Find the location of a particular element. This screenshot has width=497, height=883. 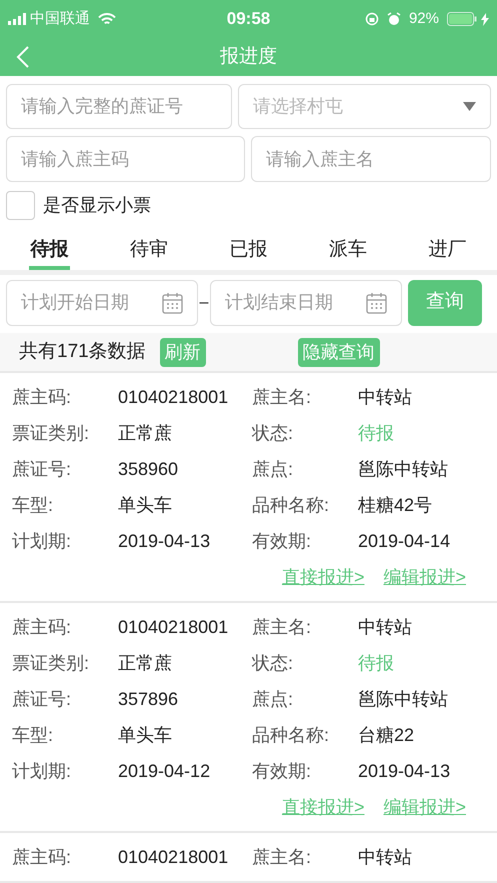

field-value: 台糖22 is located at coordinates (387, 735).